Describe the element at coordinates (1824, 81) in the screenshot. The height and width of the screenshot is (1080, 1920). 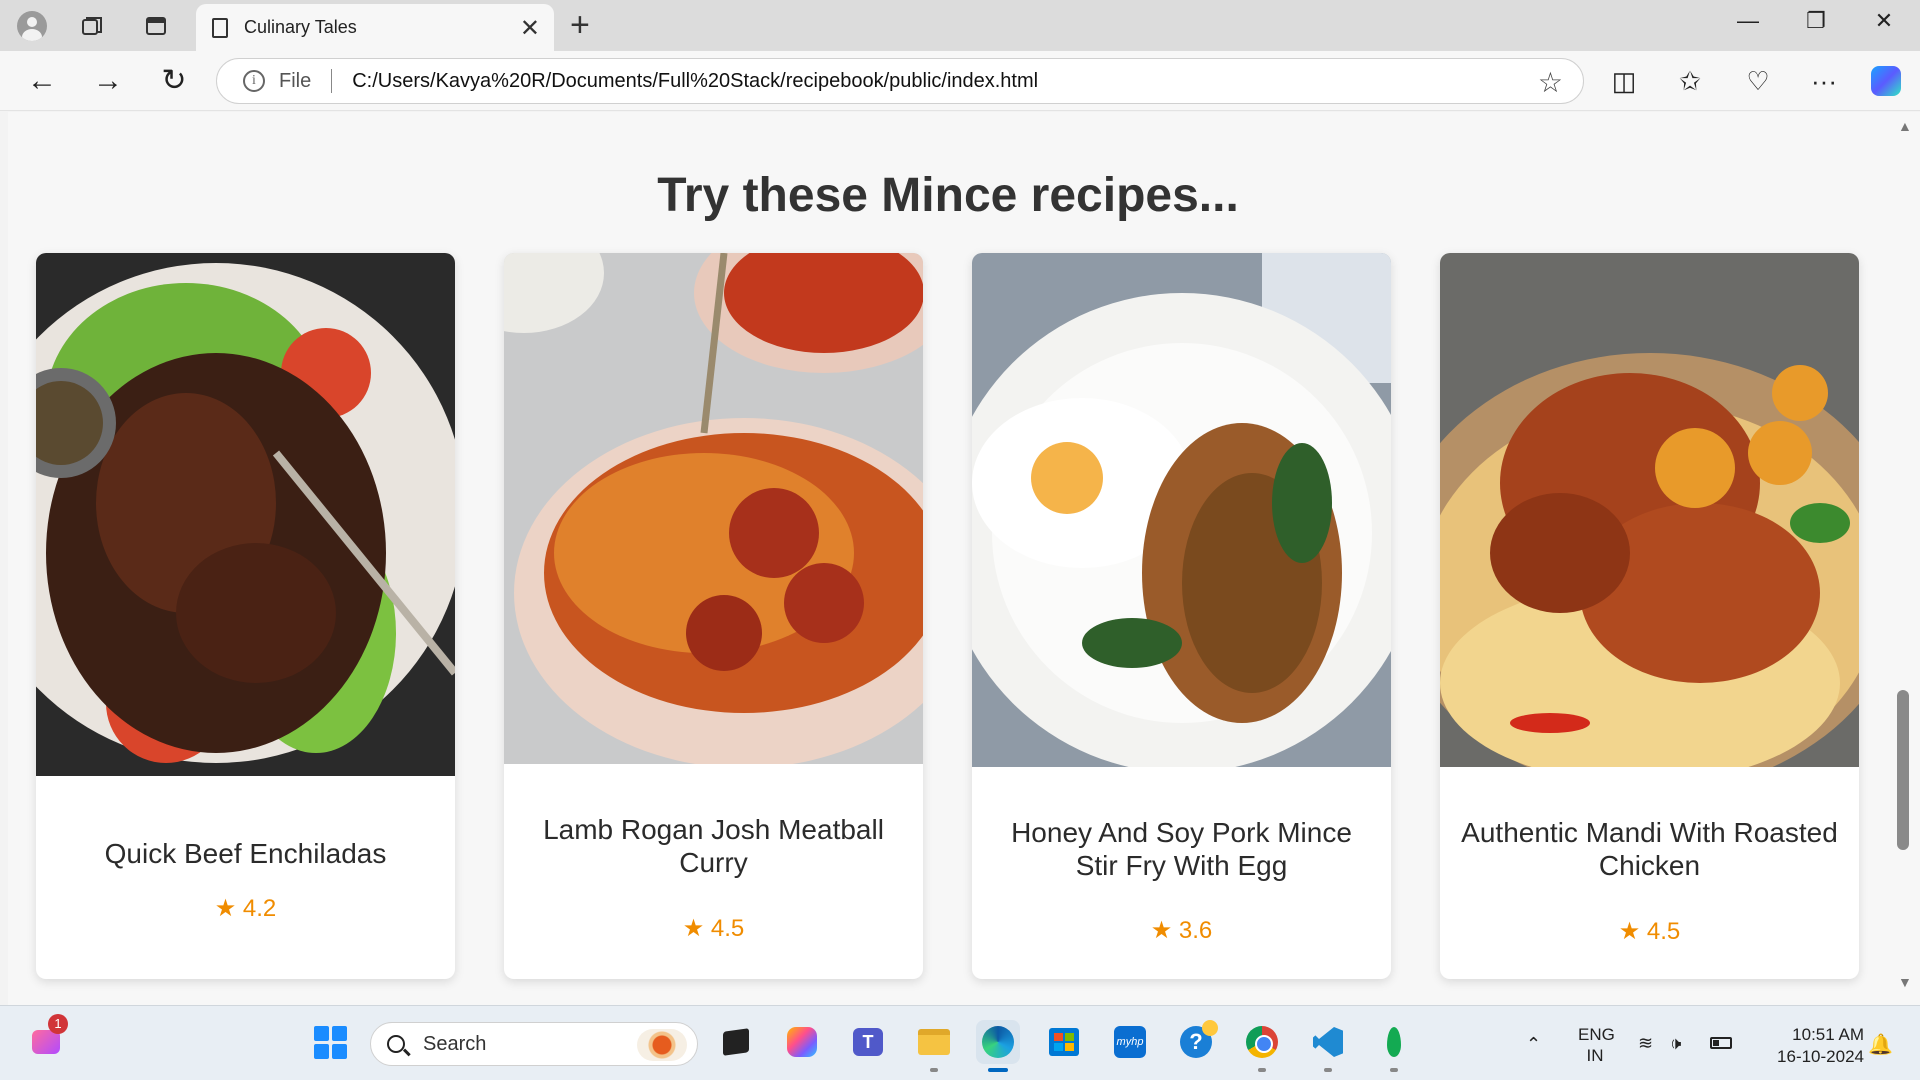
I see `more-options-icon: ···` at that location.